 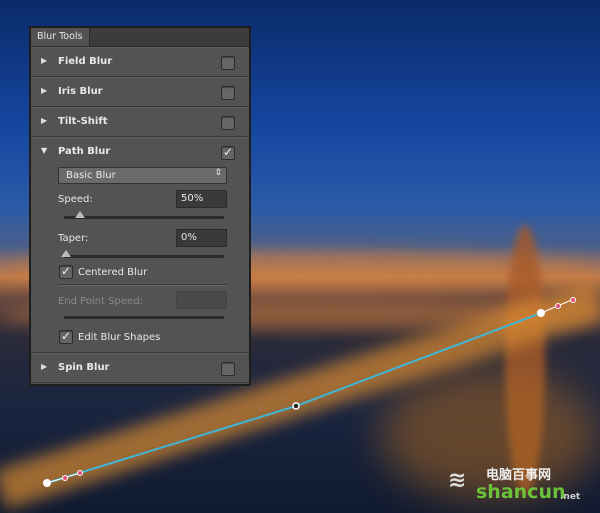 I want to click on iris-blur-checkbox, so click(x=228, y=93).